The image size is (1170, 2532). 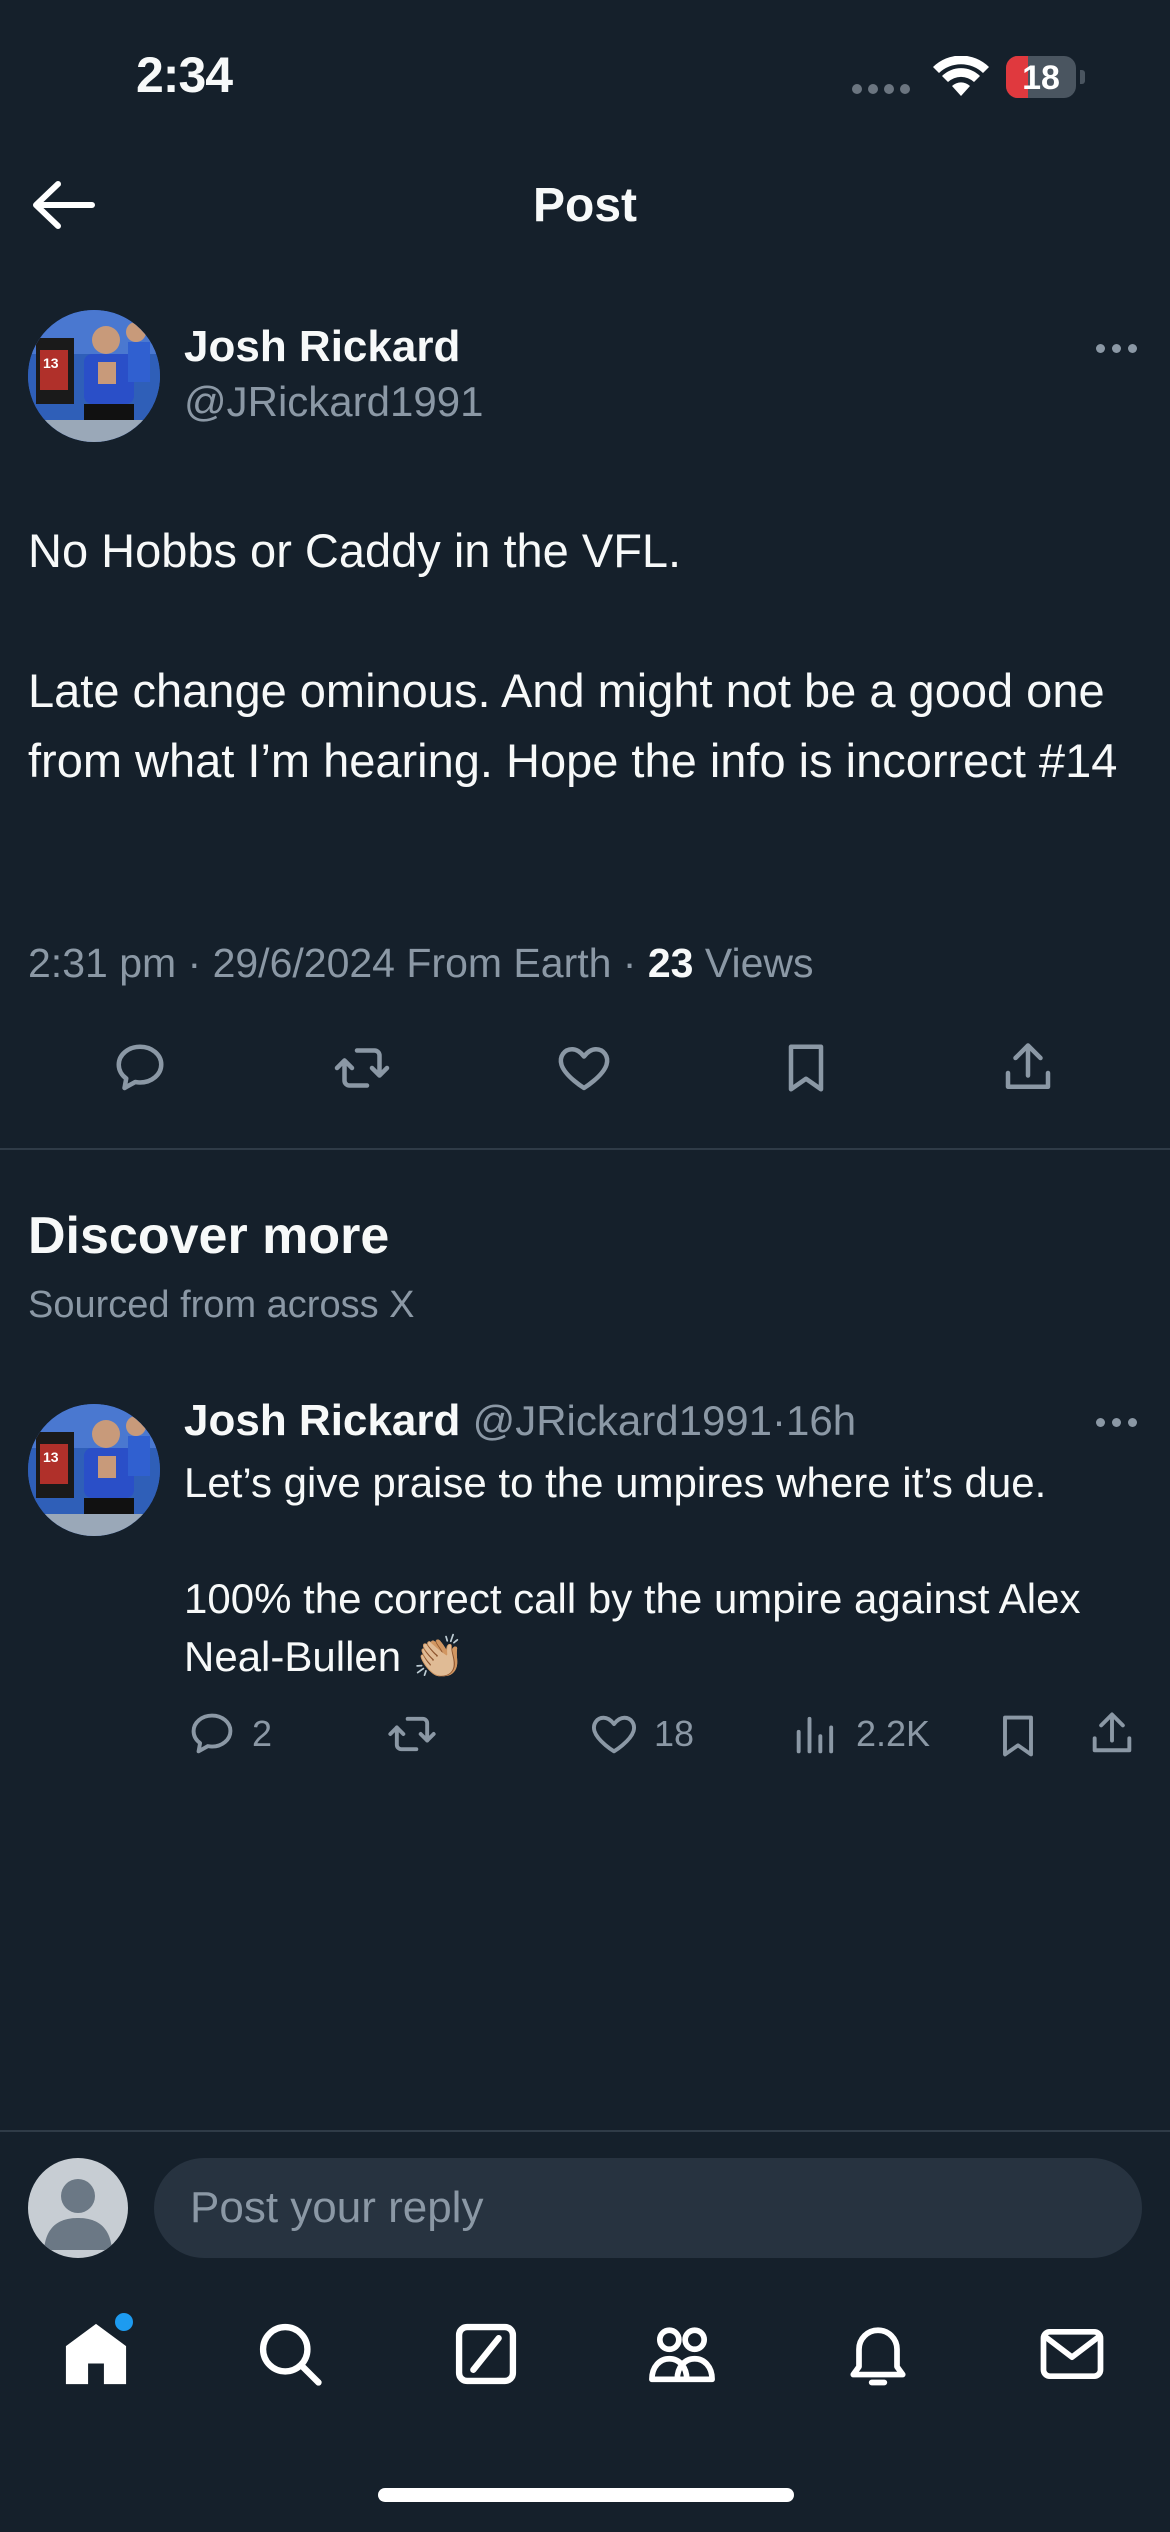 I want to click on communities-icon, so click(x=682, y=2354).